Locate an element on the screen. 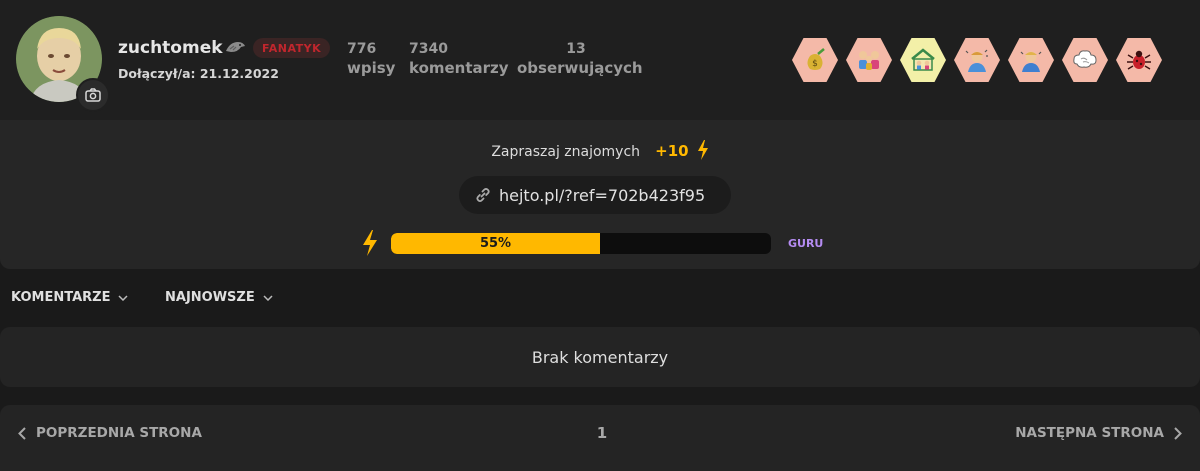  join-date: Dołączył/a: 21.12.2022 is located at coordinates (198, 73).